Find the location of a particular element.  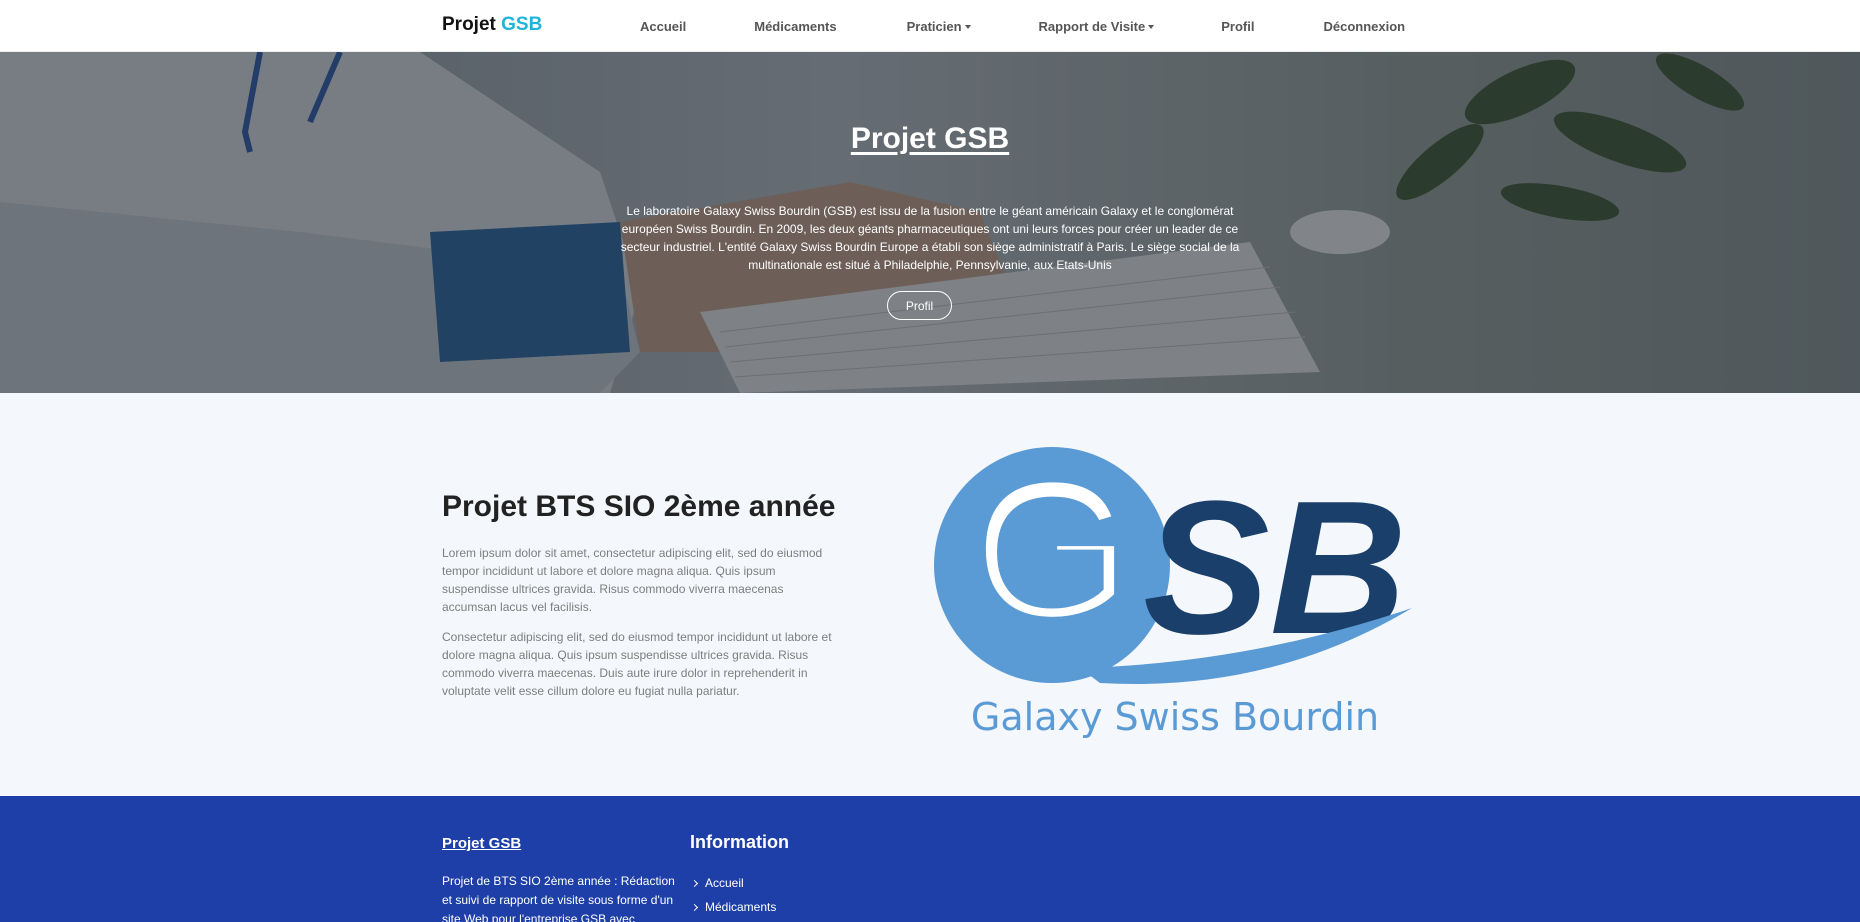

brand-accent: GSB is located at coordinates (522, 24).